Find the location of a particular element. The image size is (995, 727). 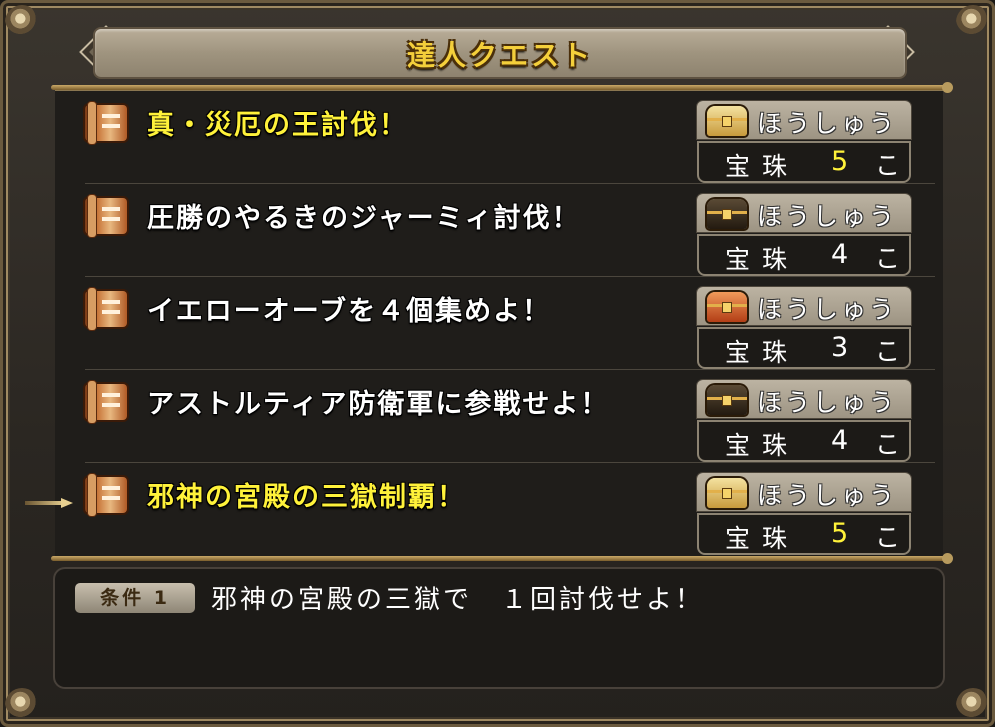

quest-title: 圧勝のやるきのジャーミィ討伐！ is located at coordinates (364, 218).